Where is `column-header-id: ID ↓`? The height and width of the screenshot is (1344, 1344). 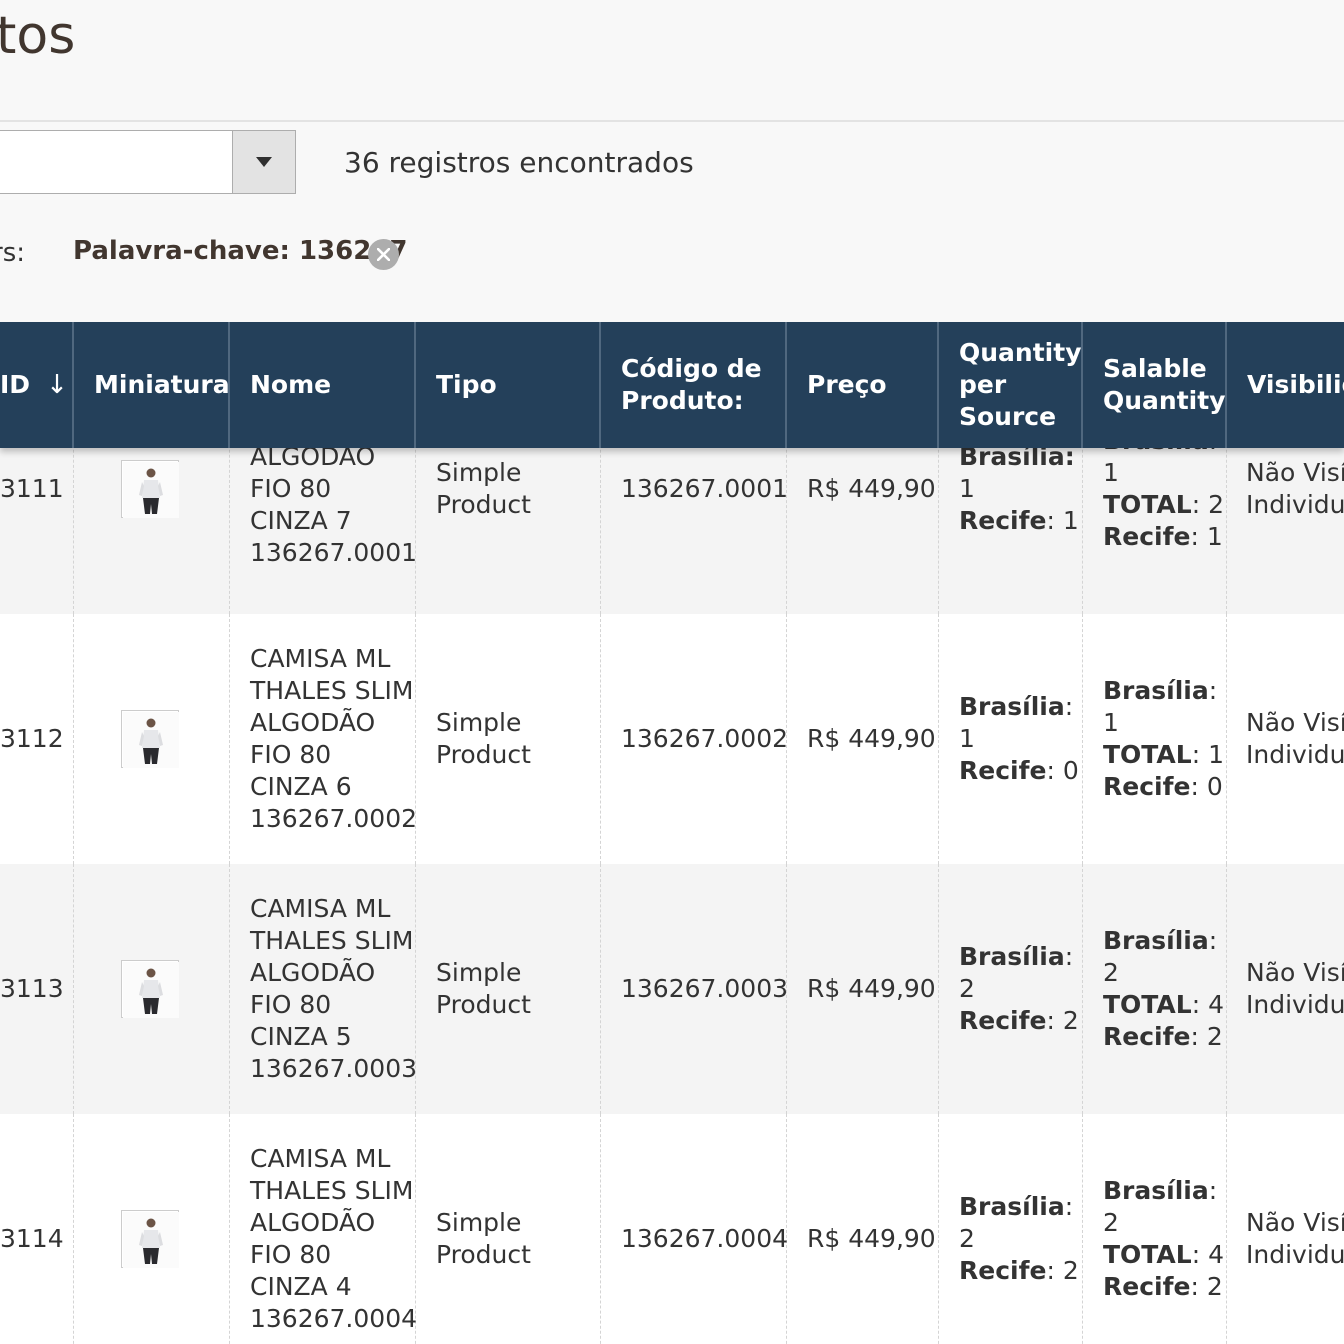 column-header-id: ID ↓ is located at coordinates (37, 385).